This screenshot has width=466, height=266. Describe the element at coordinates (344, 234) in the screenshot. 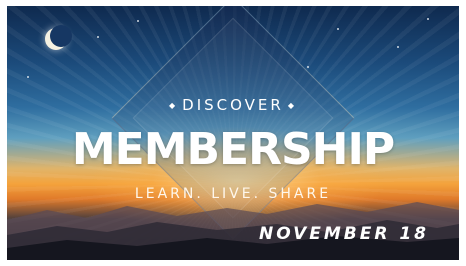

I see `event-date: NOVEMBER 18` at that location.